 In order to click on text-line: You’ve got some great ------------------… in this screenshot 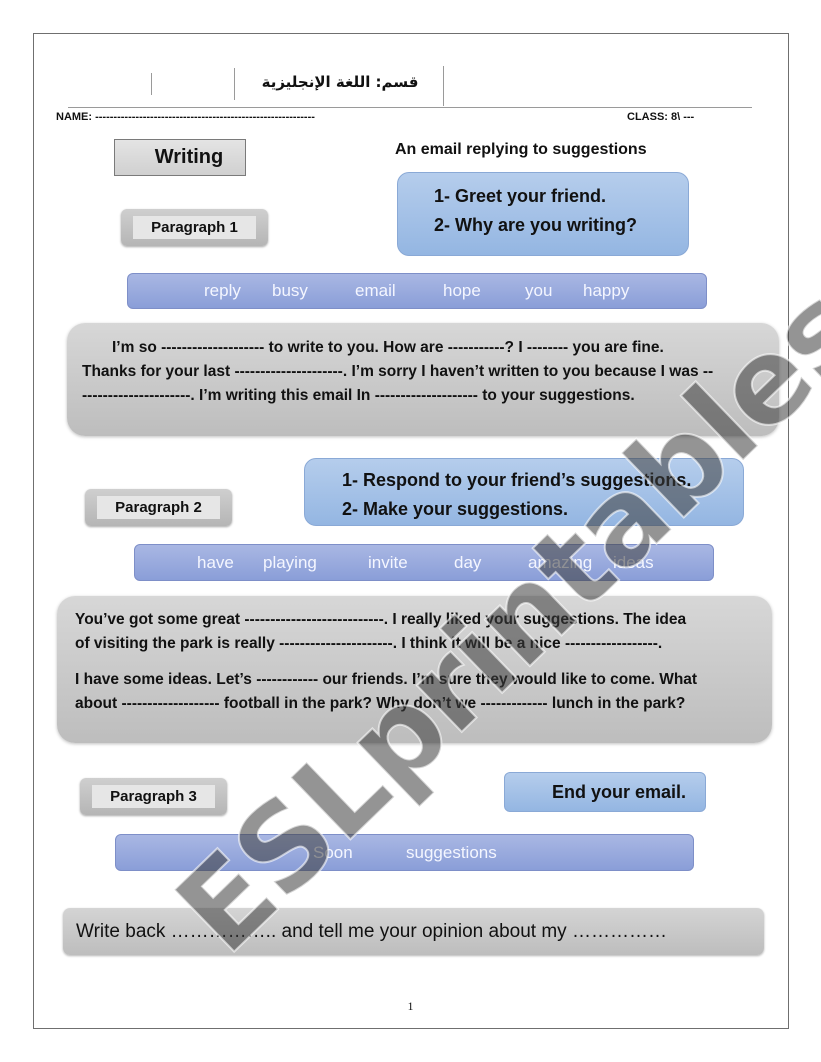, I will do `click(381, 619)`.